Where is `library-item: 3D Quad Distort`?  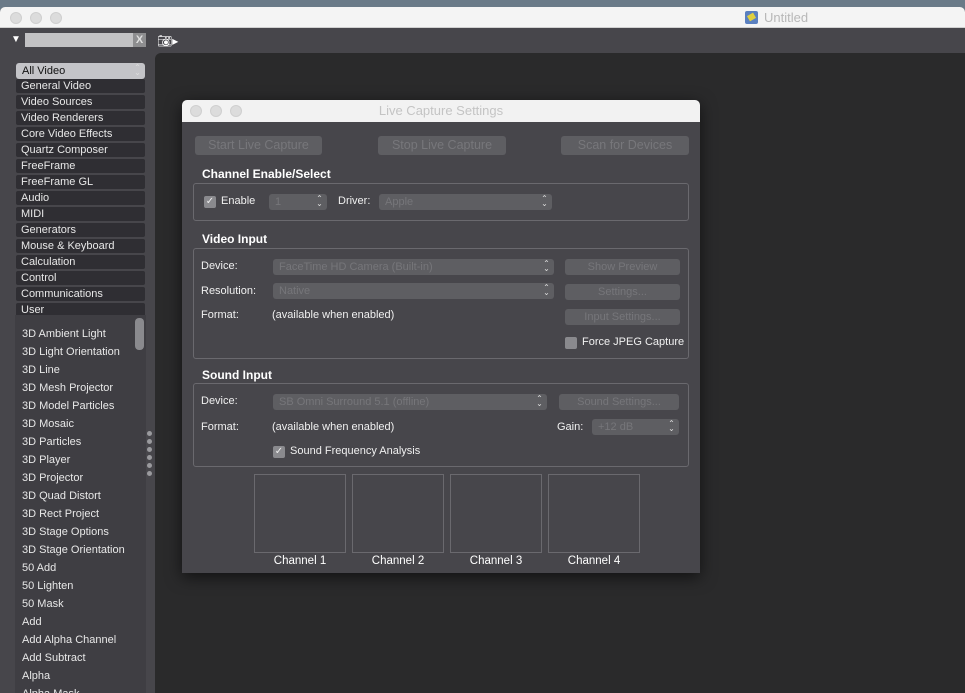
library-item: 3D Quad Distort is located at coordinates (61, 496).